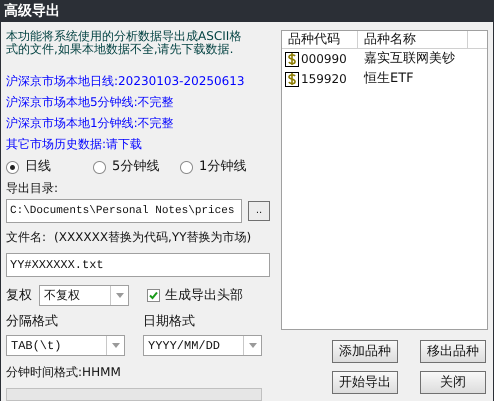 This screenshot has width=494, height=401. What do you see at coordinates (90, 102) in the screenshot?
I see `data-status-text: 沪深京市场本地5分钟线:不完整` at bounding box center [90, 102].